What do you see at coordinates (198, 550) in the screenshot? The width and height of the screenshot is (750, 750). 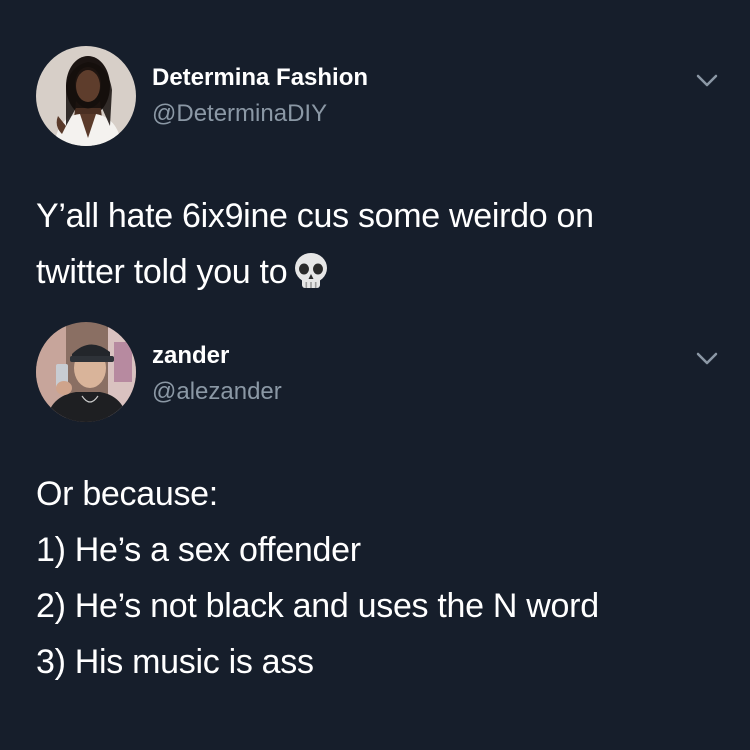 I see `tweet-text-line: 1) He’s a sex offender` at bounding box center [198, 550].